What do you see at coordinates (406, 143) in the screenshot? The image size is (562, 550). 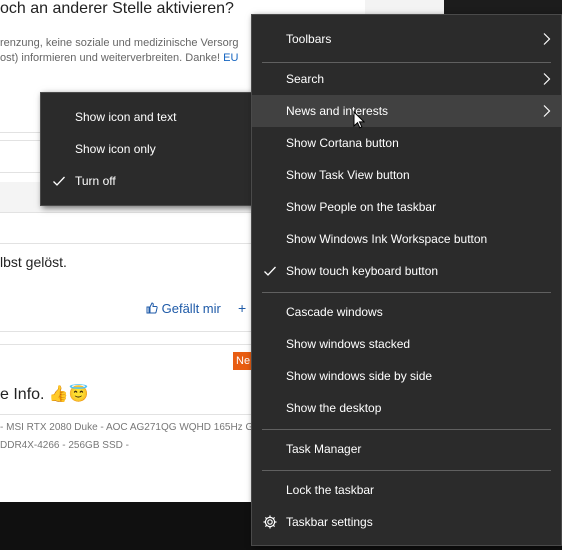 I see `menu-item-show-cortana-button: Show Cortana button` at bounding box center [406, 143].